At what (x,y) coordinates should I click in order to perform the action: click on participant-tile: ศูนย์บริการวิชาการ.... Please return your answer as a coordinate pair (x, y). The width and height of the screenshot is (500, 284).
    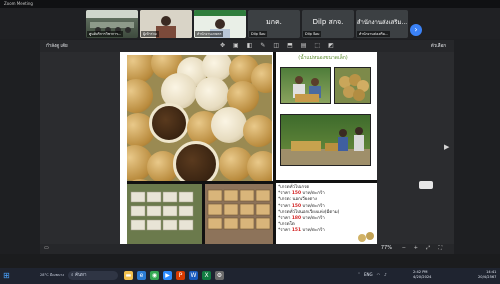
    Looking at the image, I should click on (112, 24).